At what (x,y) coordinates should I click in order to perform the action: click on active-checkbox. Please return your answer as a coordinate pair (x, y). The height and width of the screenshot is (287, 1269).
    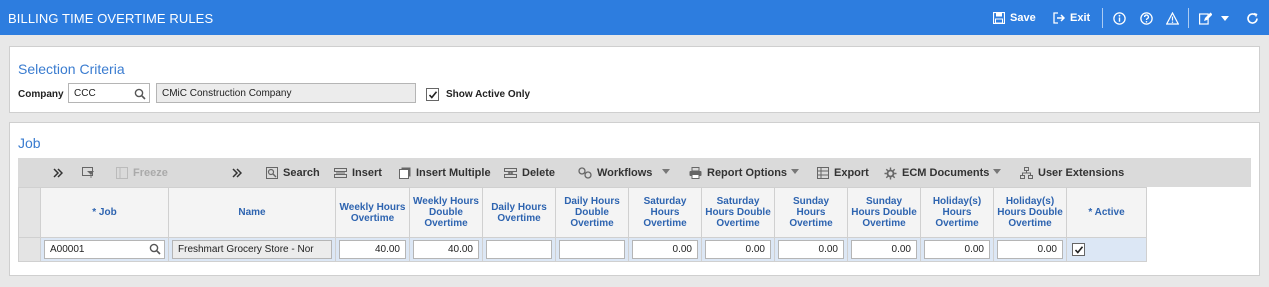
    Looking at the image, I should click on (1078, 249).